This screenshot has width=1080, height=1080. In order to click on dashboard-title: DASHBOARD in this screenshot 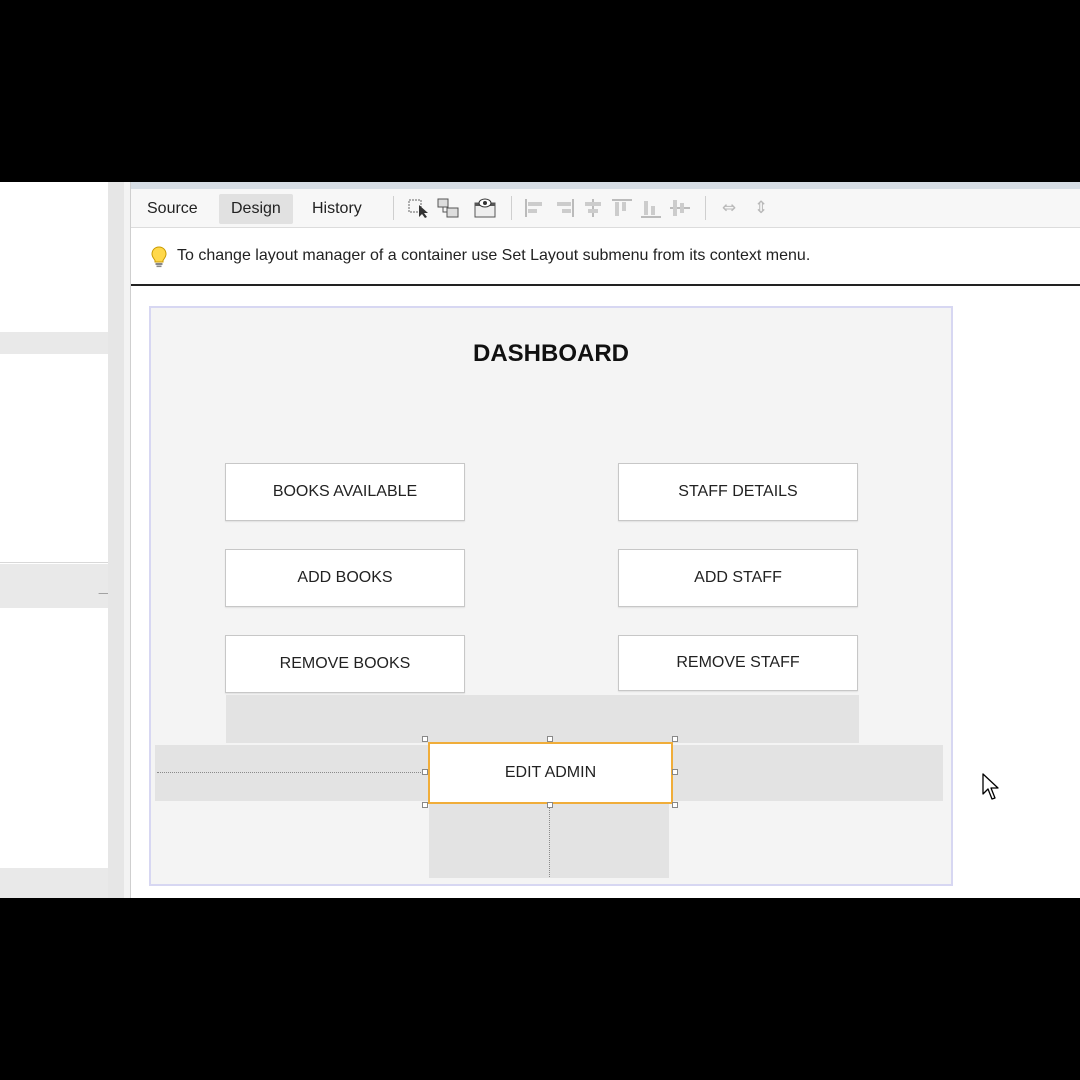, I will do `click(551, 353)`.